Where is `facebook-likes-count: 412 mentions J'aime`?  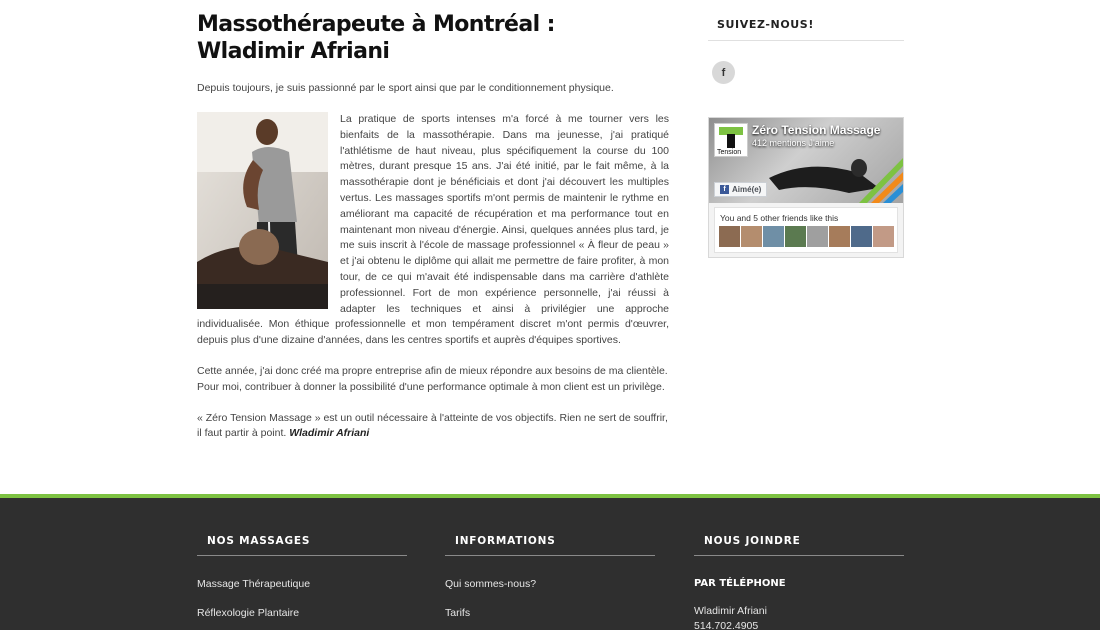 facebook-likes-count: 412 mentions J'aime is located at coordinates (793, 143).